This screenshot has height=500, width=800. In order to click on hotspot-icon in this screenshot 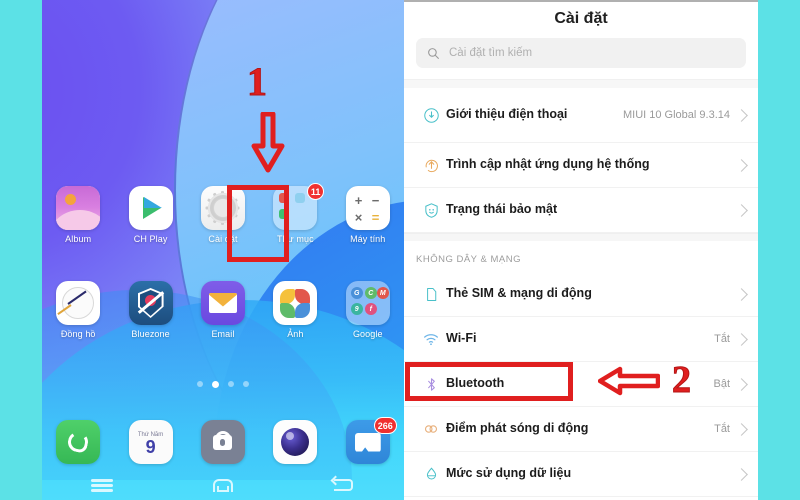, I will do `click(431, 429)`.